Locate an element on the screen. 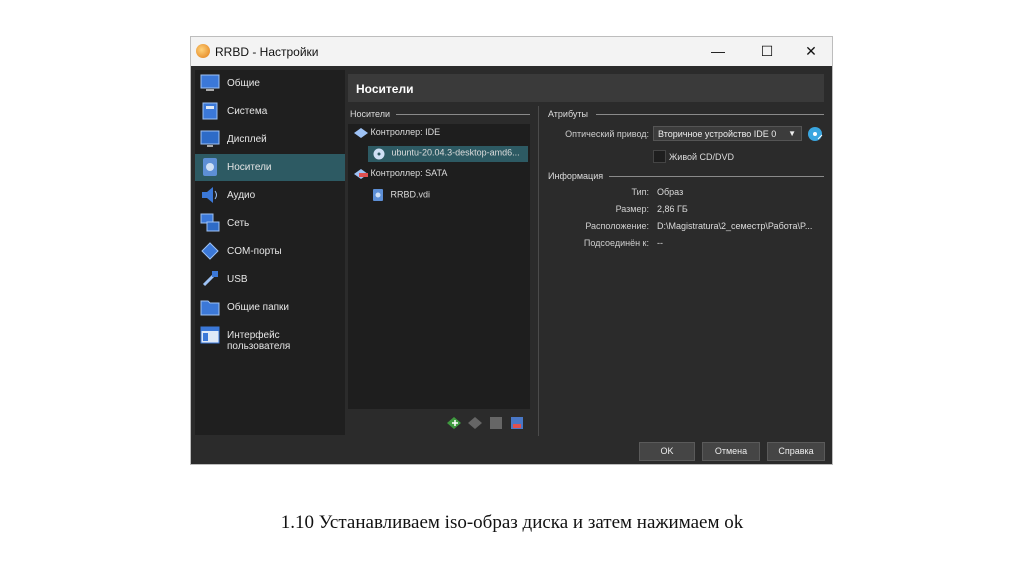 The width and height of the screenshot is (1024, 574). sidebar-item-label: Аудио is located at coordinates (241, 195).